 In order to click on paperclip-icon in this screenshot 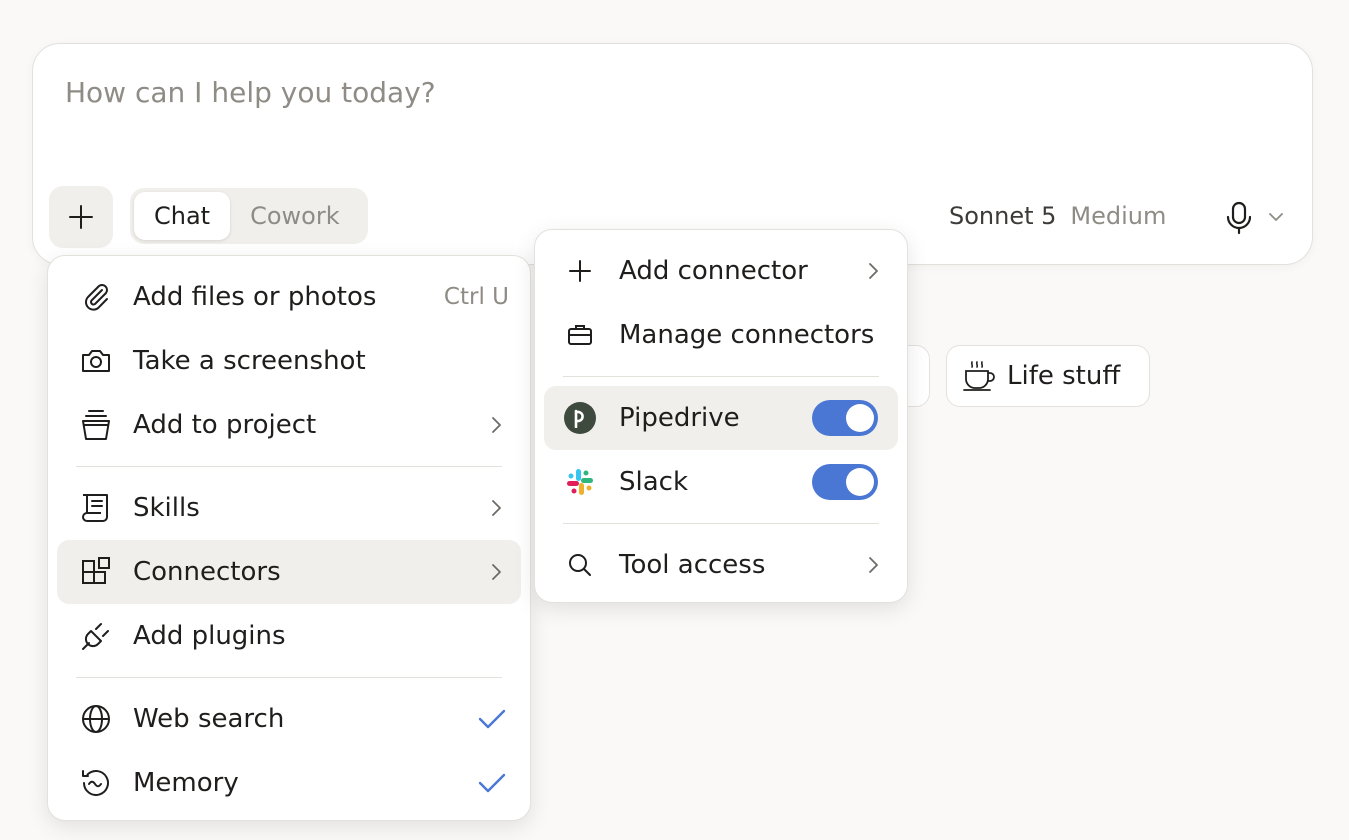, I will do `click(96, 297)`.